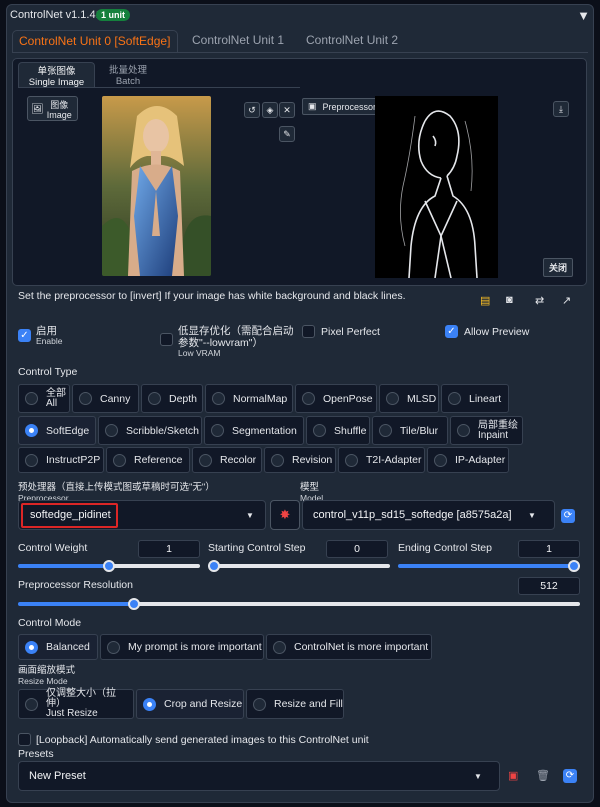 The height and width of the screenshot is (807, 600). What do you see at coordinates (543, 775) in the screenshot?
I see `delete-preset-icon: 🗑` at bounding box center [543, 775].